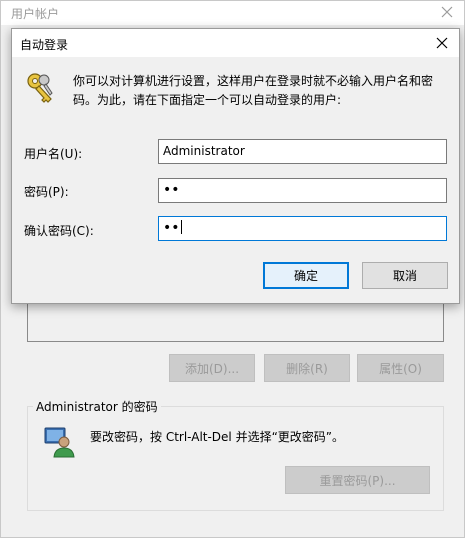 The height and width of the screenshot is (538, 465). Describe the element at coordinates (405, 275) in the screenshot. I see `cancel-button: 取消` at that location.